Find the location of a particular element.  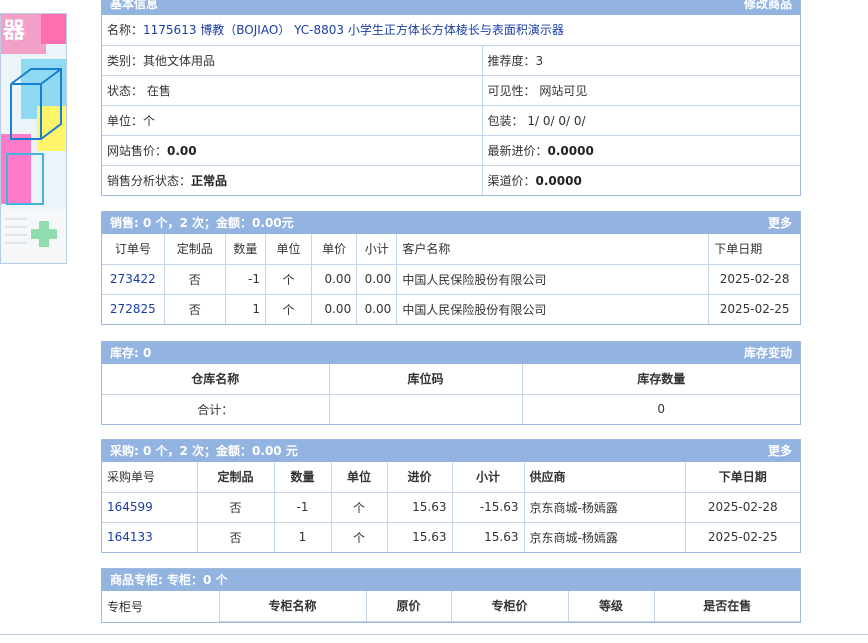

sales-order-link: 272825 is located at coordinates (133, 308).